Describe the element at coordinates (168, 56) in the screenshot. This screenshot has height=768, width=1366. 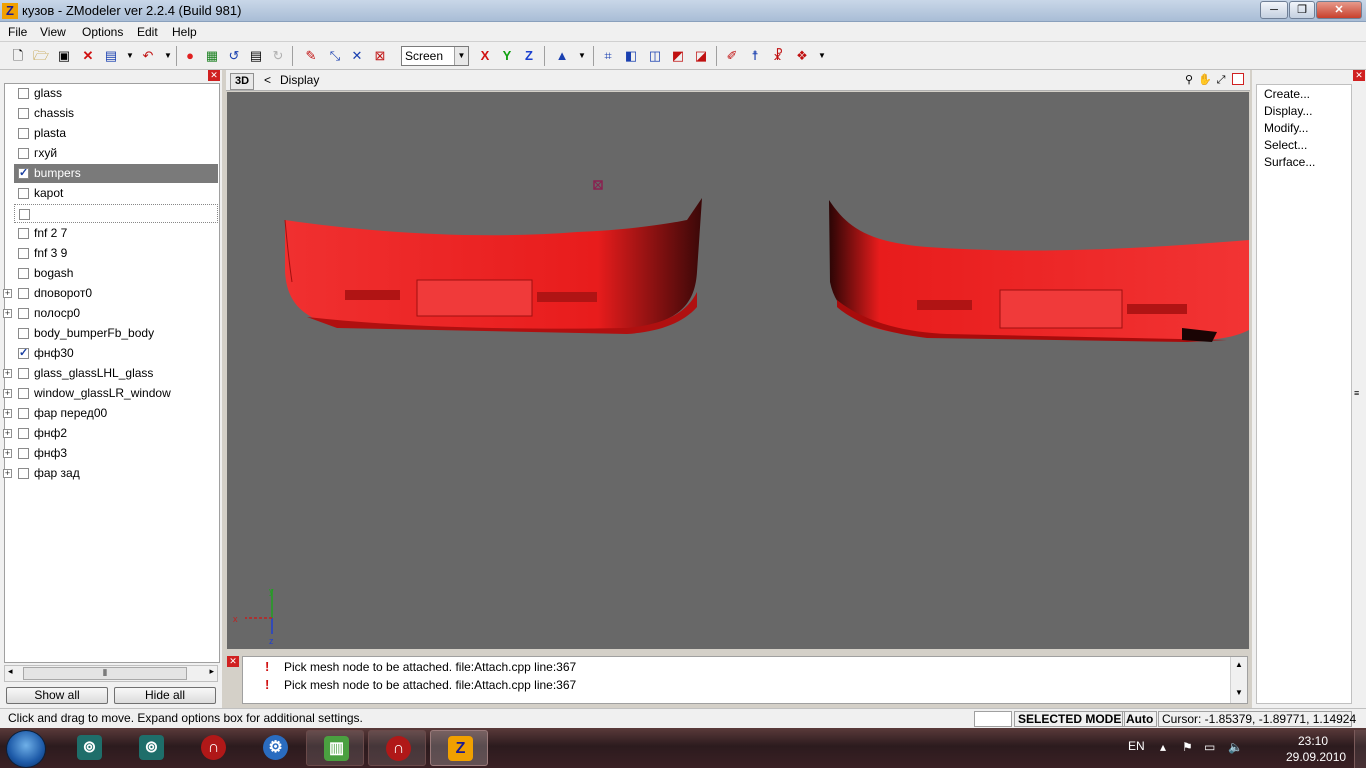
I see `undo-dropdown-icon: ▼` at that location.